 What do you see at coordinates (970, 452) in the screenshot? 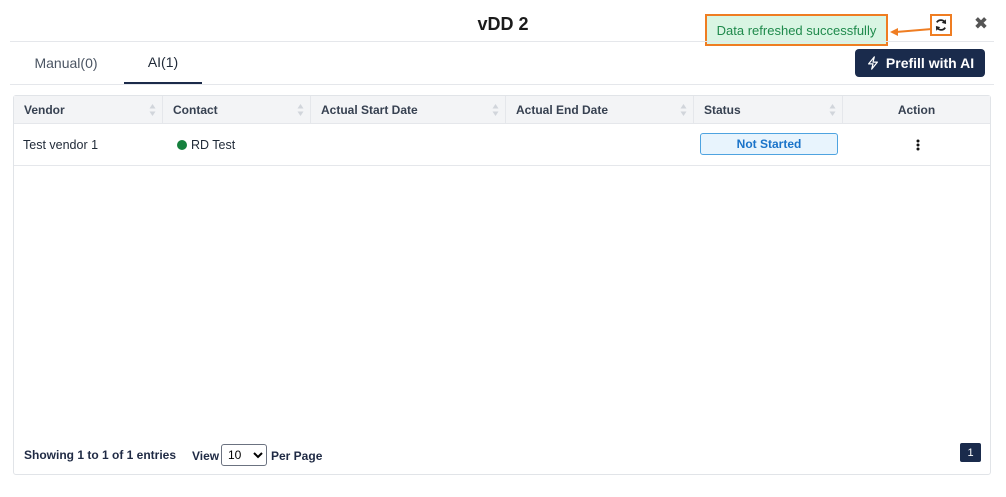
I see `page-button-1: 1` at bounding box center [970, 452].